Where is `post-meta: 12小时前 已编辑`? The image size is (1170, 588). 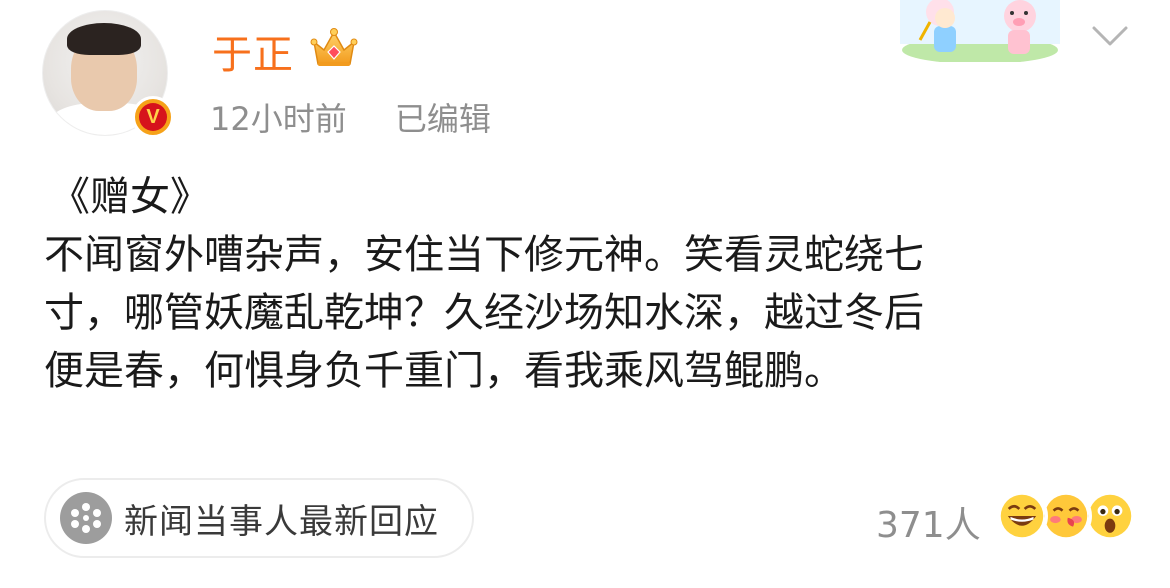 post-meta: 12小时前 已编辑 is located at coordinates (350, 117).